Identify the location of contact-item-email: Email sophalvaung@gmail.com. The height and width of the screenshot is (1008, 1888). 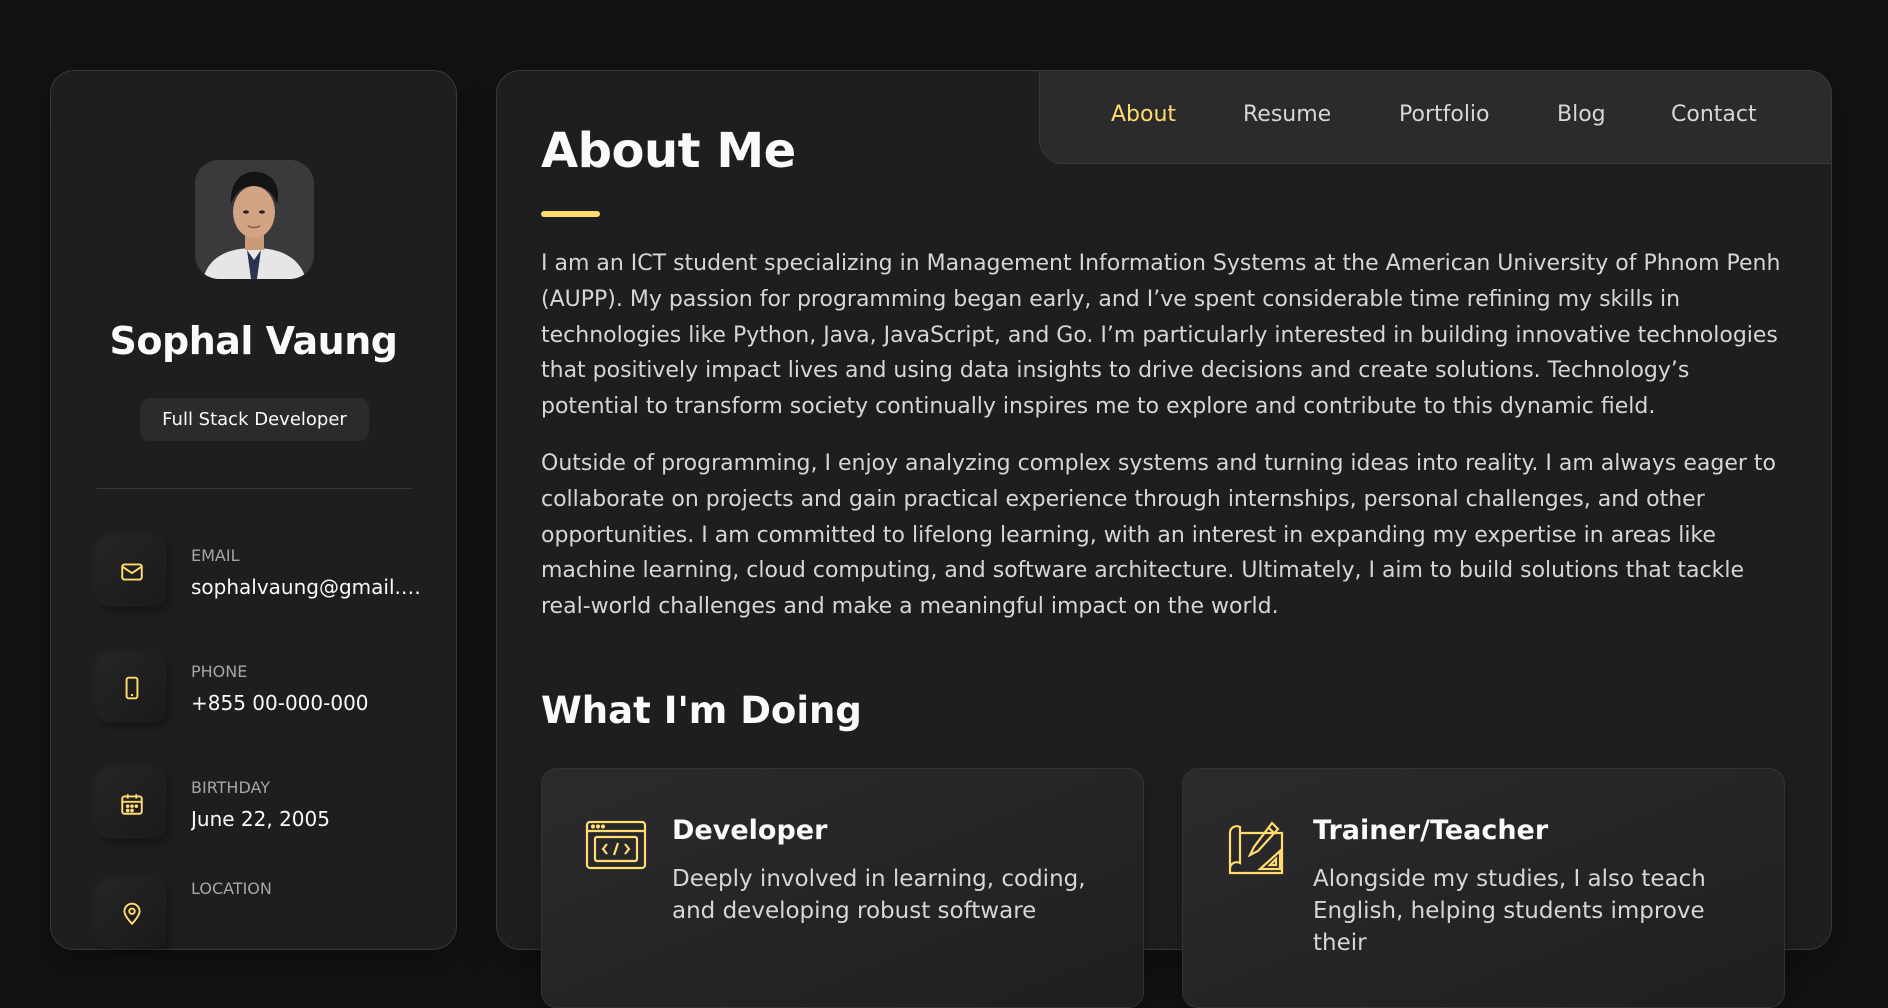
(262, 572).